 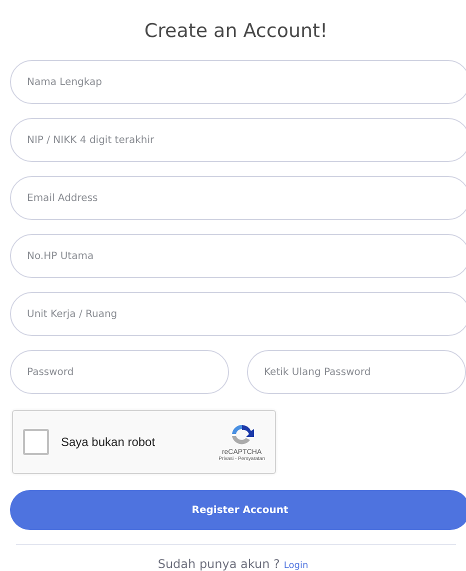 What do you see at coordinates (238, 510) in the screenshot?
I see `register-button: Register Account` at bounding box center [238, 510].